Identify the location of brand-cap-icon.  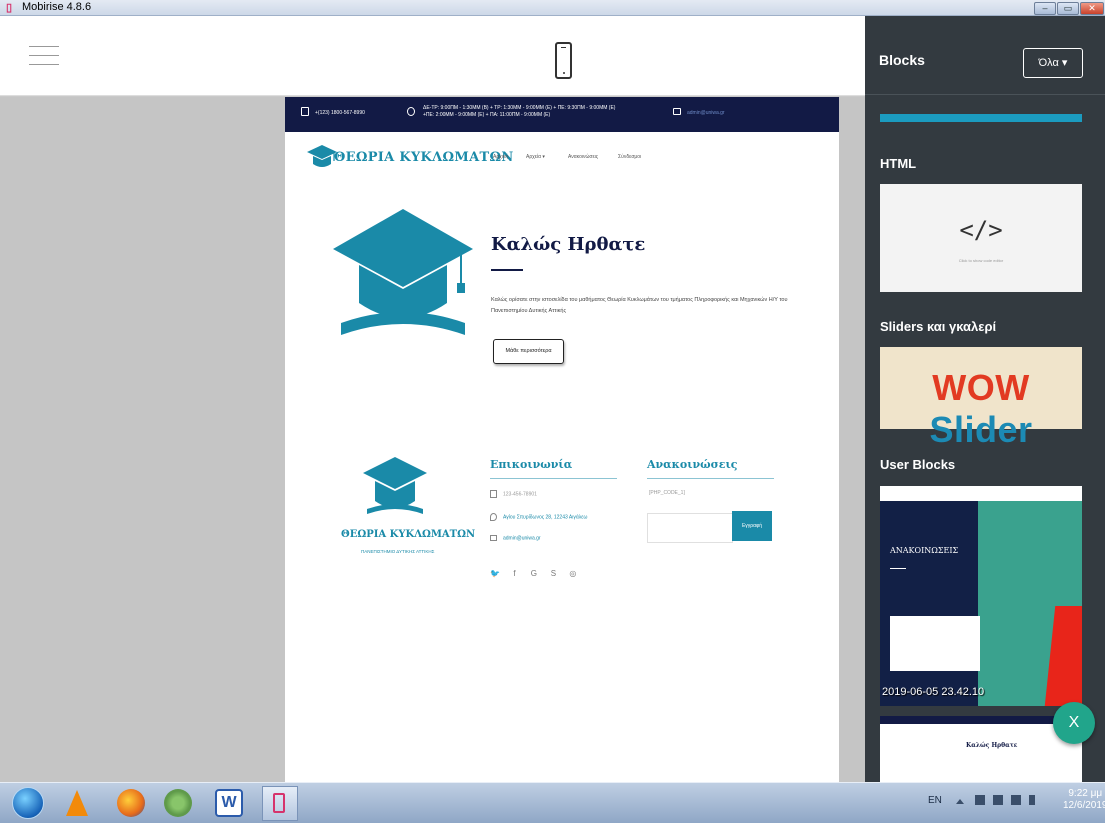
(322, 157).